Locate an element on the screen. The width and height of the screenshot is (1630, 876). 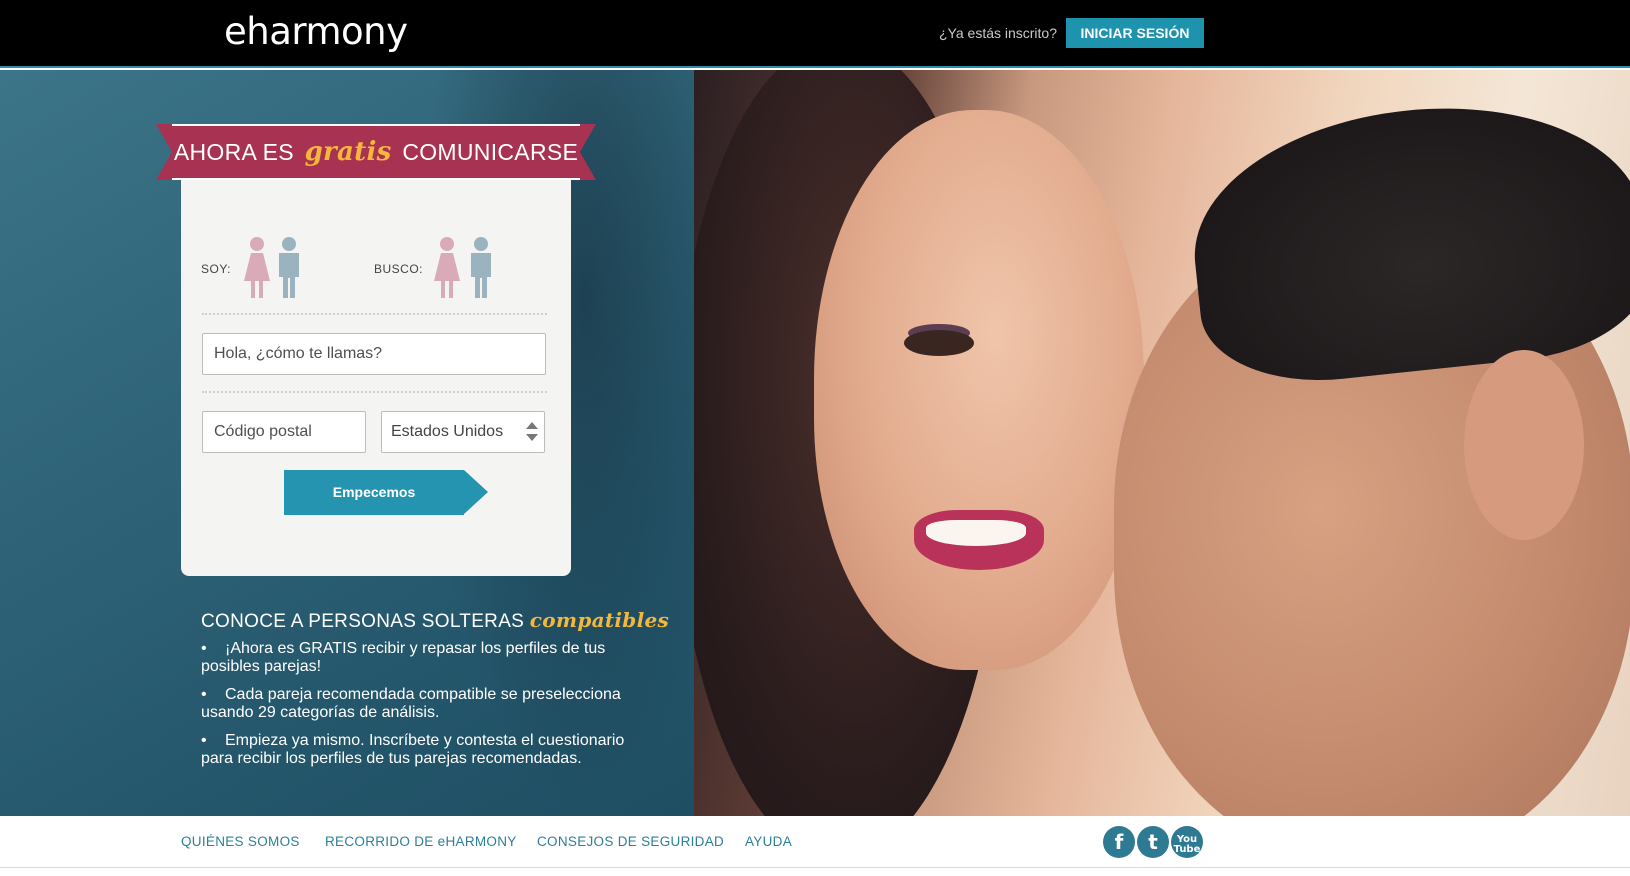
footer-link-about: QUIÉNES SOMOS is located at coordinates (240, 841).